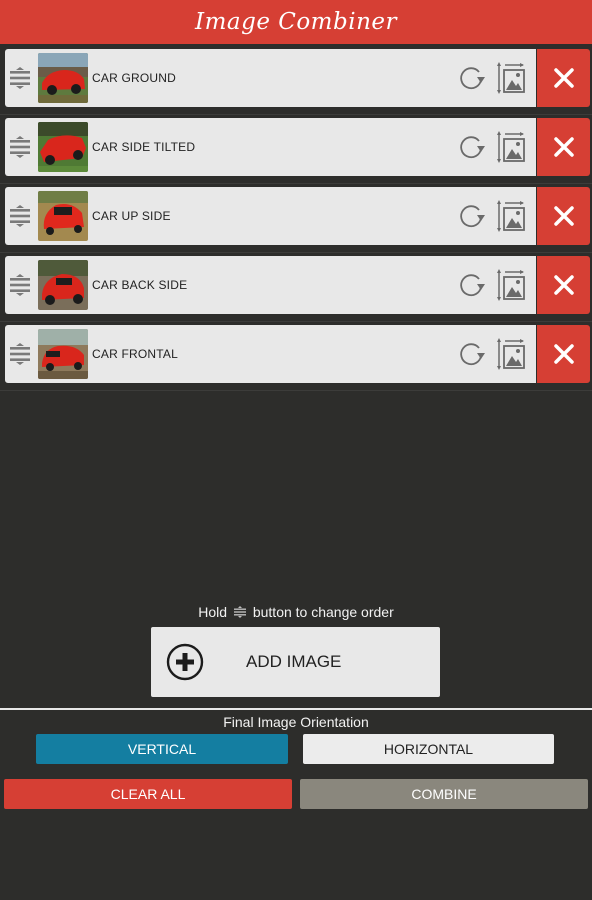 The width and height of the screenshot is (592, 900). What do you see at coordinates (444, 794) in the screenshot?
I see `combine-button: COMBINE` at bounding box center [444, 794].